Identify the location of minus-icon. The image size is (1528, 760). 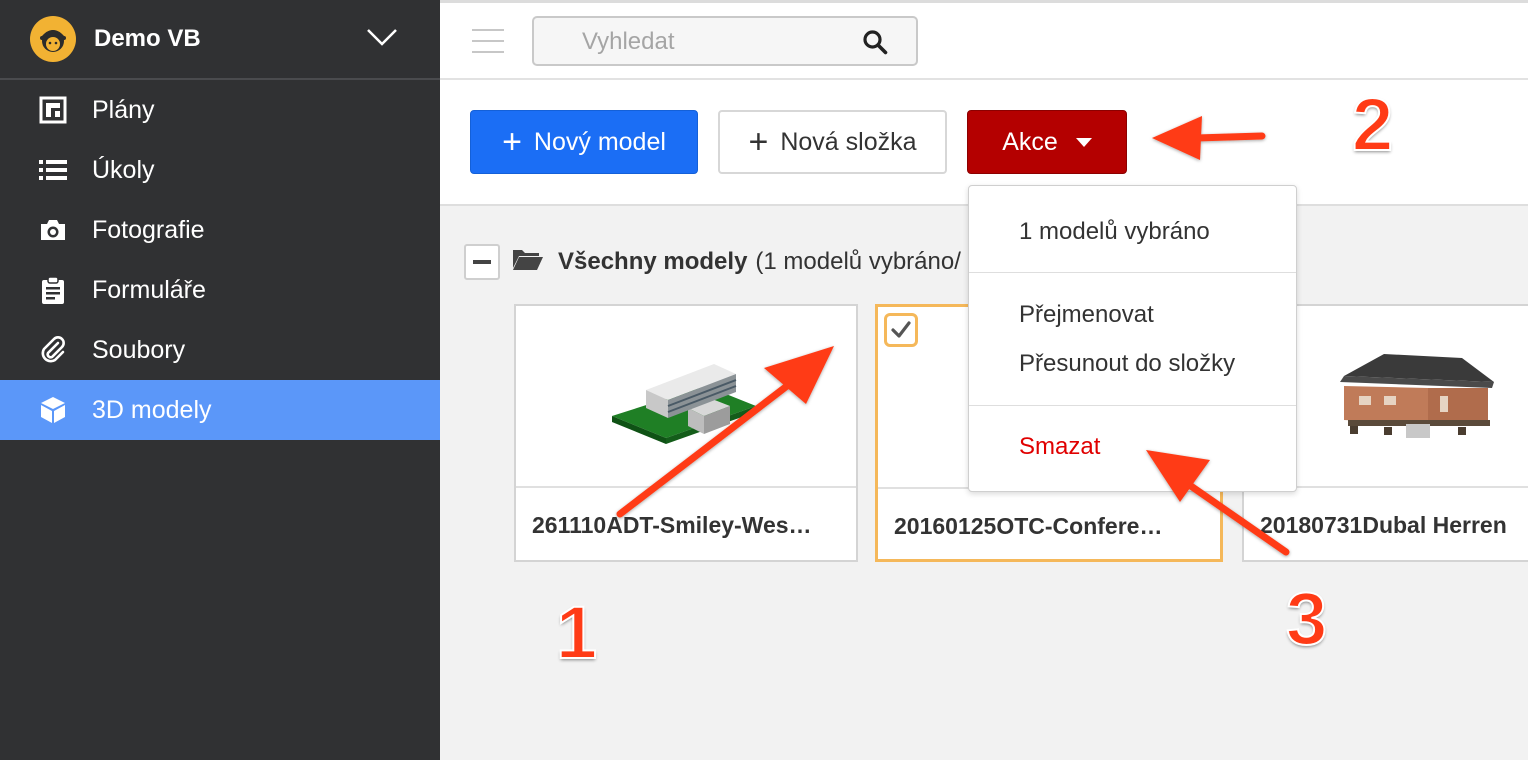
(482, 262).